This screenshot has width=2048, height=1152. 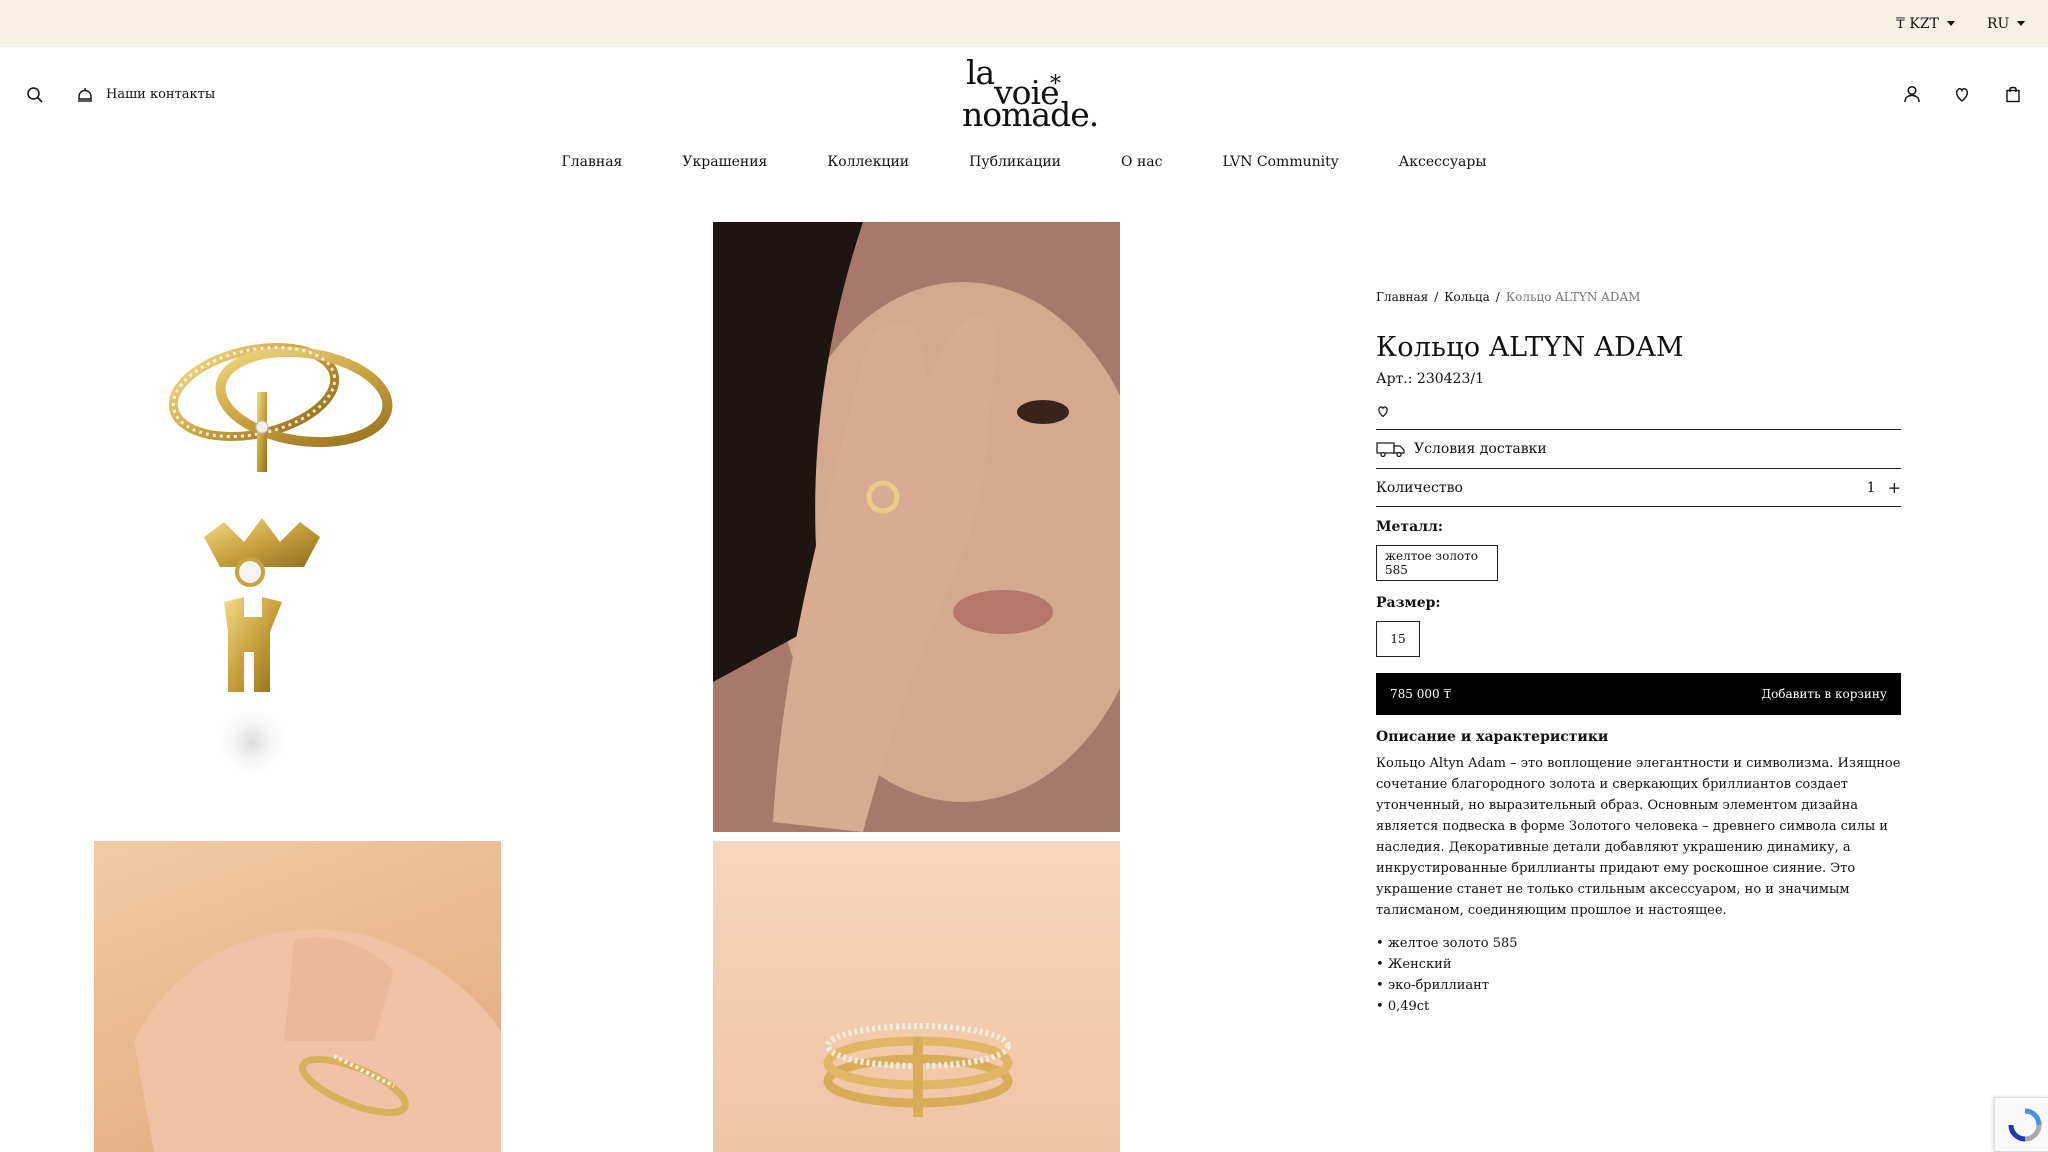 What do you see at coordinates (1998, 23) in the screenshot?
I see `language-label: RU` at bounding box center [1998, 23].